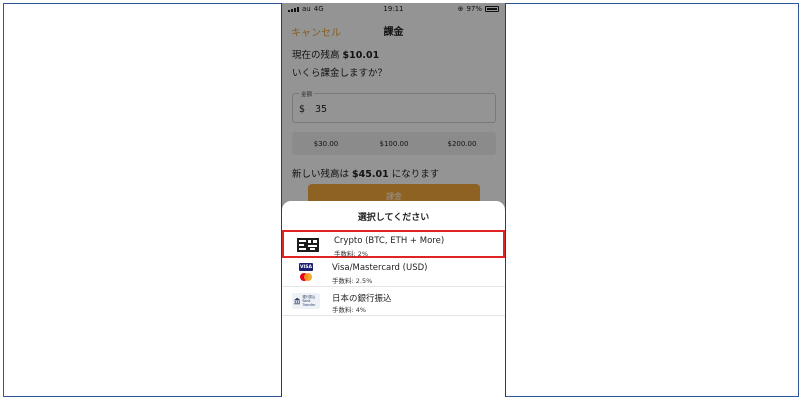 The height and width of the screenshot is (401, 802). I want to click on bank-badge-text: 銀行振込 Bank Transfer, so click(311, 301).